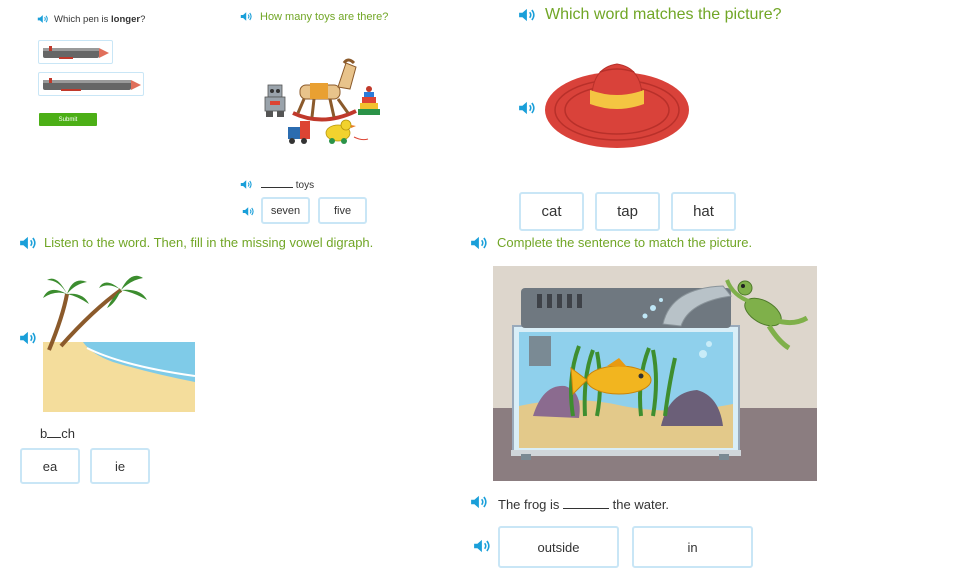  What do you see at coordinates (324, 90) in the screenshot?
I see `rocking-horse-toy` at bounding box center [324, 90].